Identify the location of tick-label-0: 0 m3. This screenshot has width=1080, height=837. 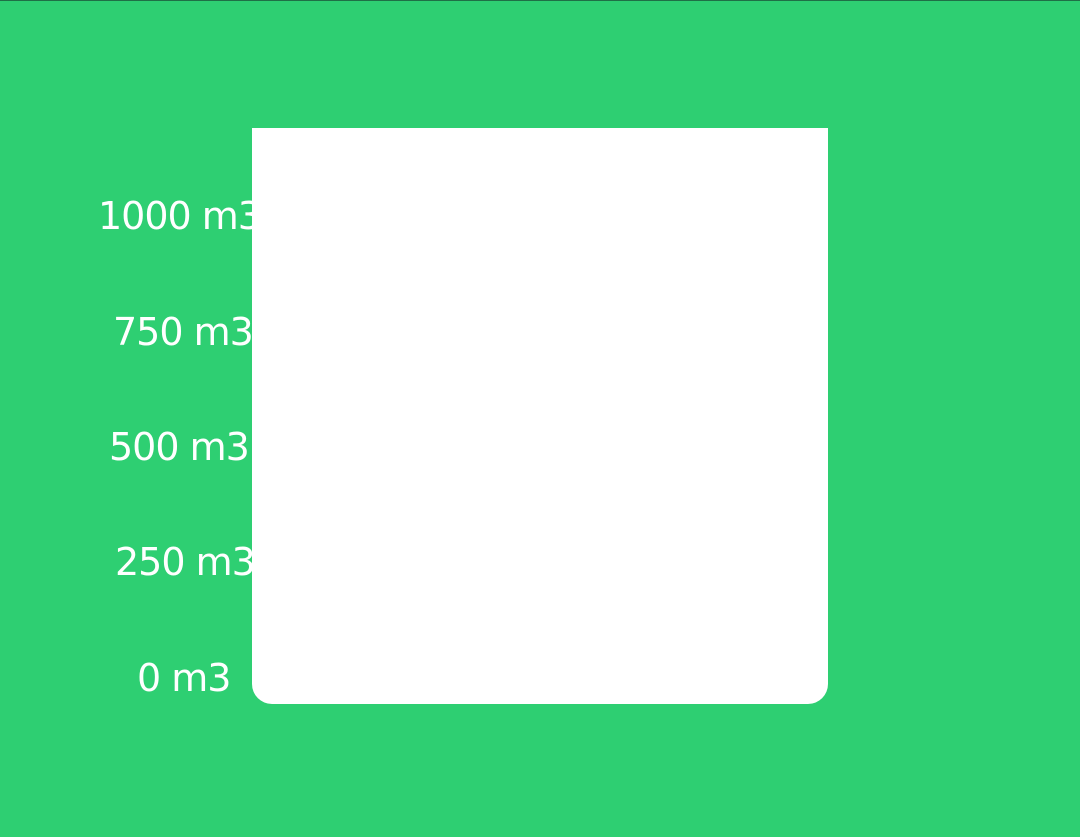
(184, 678).